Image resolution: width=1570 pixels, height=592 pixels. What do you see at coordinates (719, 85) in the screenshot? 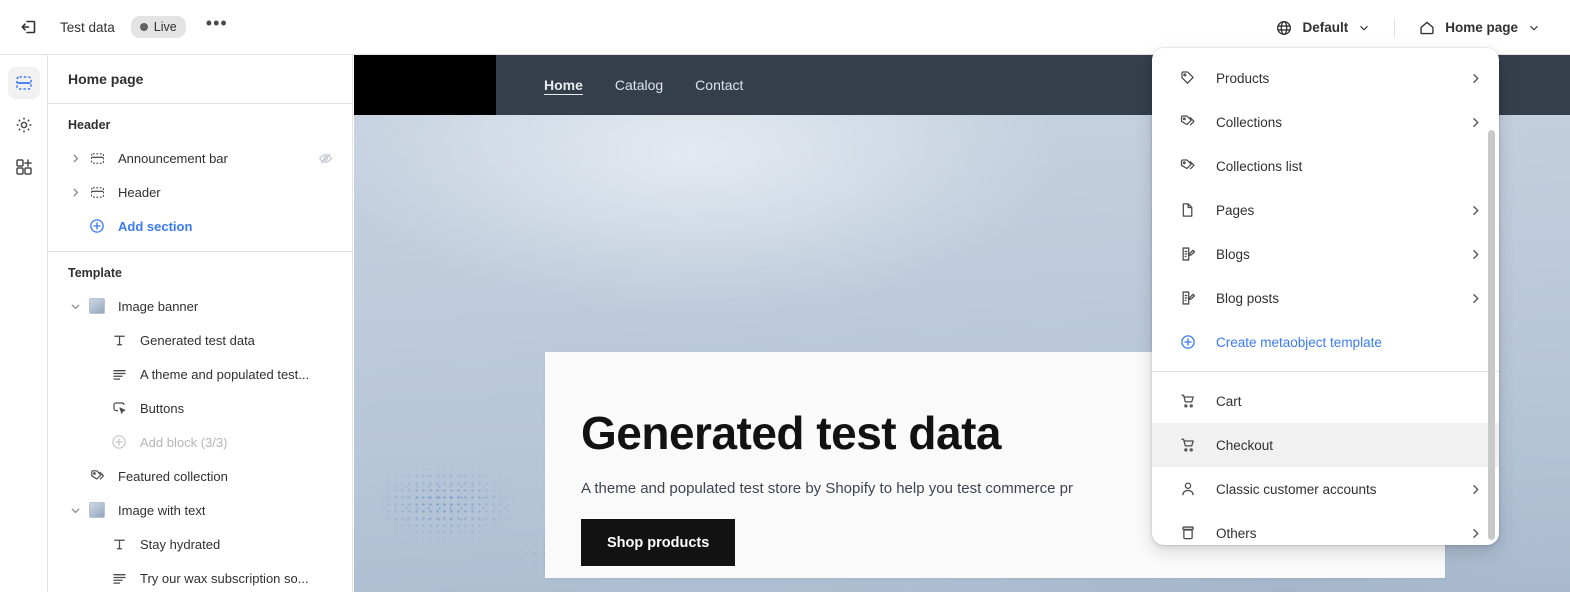
I see `nav-link-contact: Contact` at bounding box center [719, 85].